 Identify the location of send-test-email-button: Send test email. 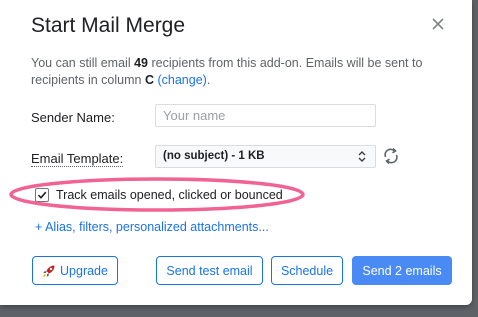
(209, 270).